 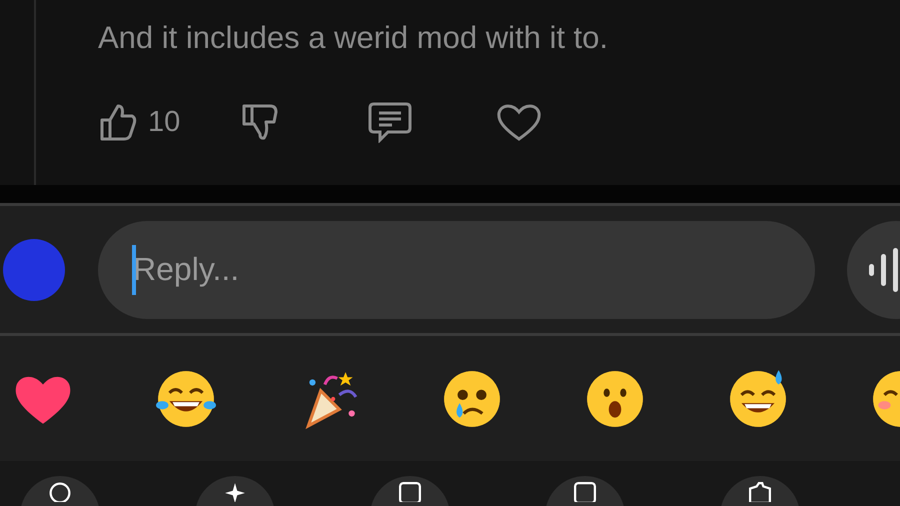 I want to click on text-cursor, so click(x=134, y=269).